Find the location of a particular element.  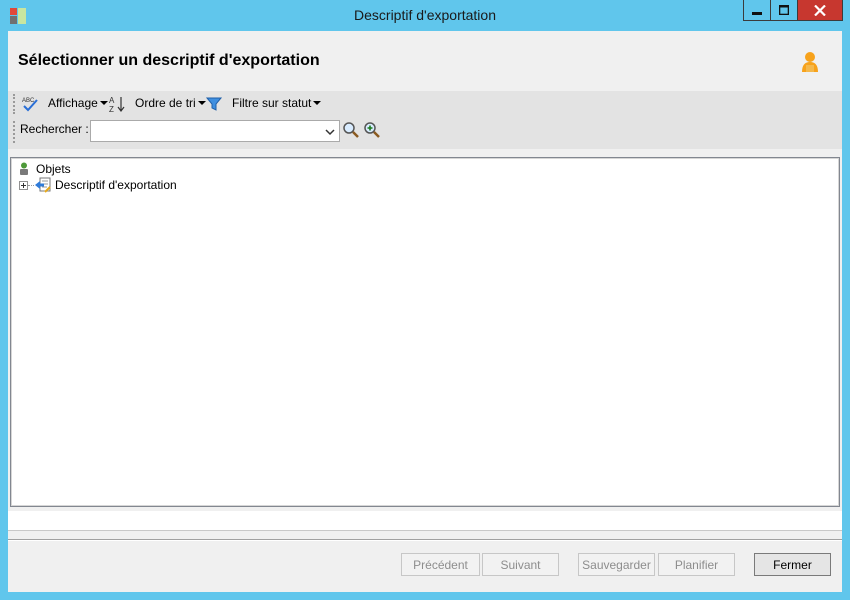

search-input is located at coordinates (206, 131).